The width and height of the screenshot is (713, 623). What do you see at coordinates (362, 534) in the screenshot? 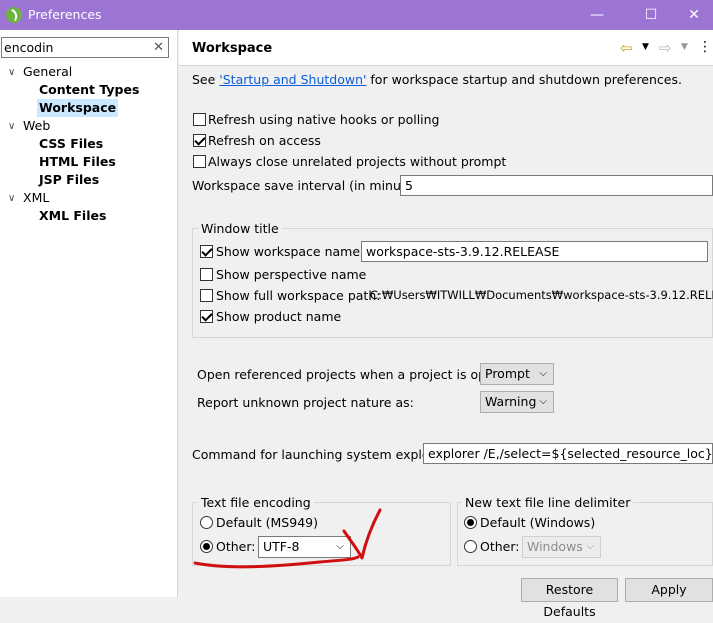
I see `red-checkmark-annotation` at bounding box center [362, 534].